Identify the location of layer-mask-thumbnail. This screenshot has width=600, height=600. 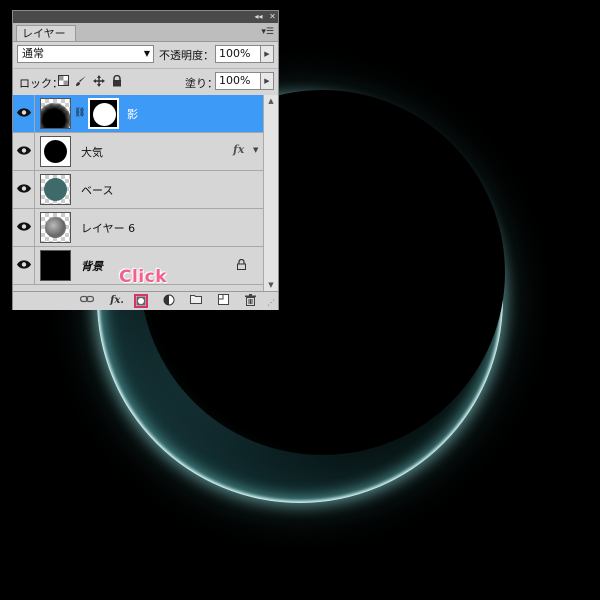
(103, 113).